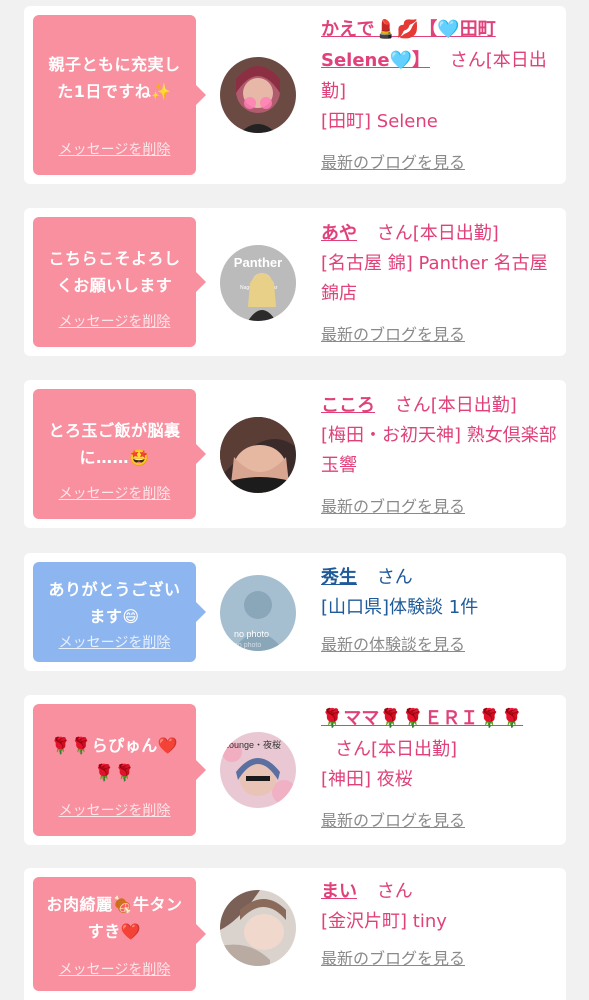 This screenshot has height=1000, width=589. Describe the element at coordinates (114, 603) in the screenshot. I see `message-text: ありがとうございます😄` at that location.